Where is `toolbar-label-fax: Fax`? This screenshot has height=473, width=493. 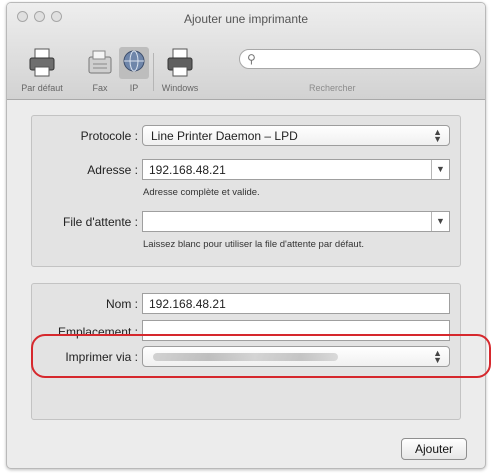
toolbar-label-fax: Fax is located at coordinates (100, 88).